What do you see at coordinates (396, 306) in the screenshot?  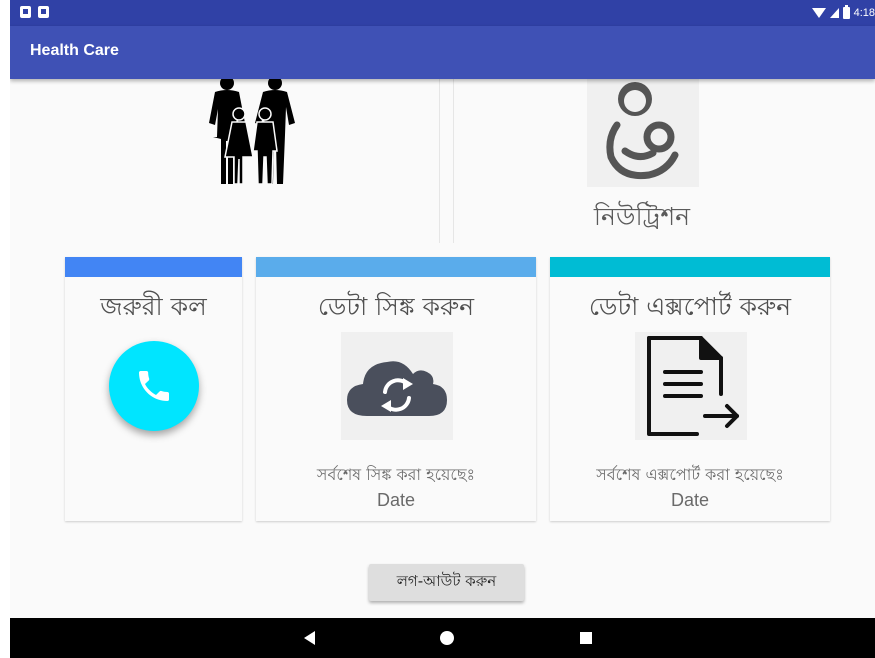 I see `sync-data-title: ডেটা সিঙ্ক করুন` at bounding box center [396, 306].